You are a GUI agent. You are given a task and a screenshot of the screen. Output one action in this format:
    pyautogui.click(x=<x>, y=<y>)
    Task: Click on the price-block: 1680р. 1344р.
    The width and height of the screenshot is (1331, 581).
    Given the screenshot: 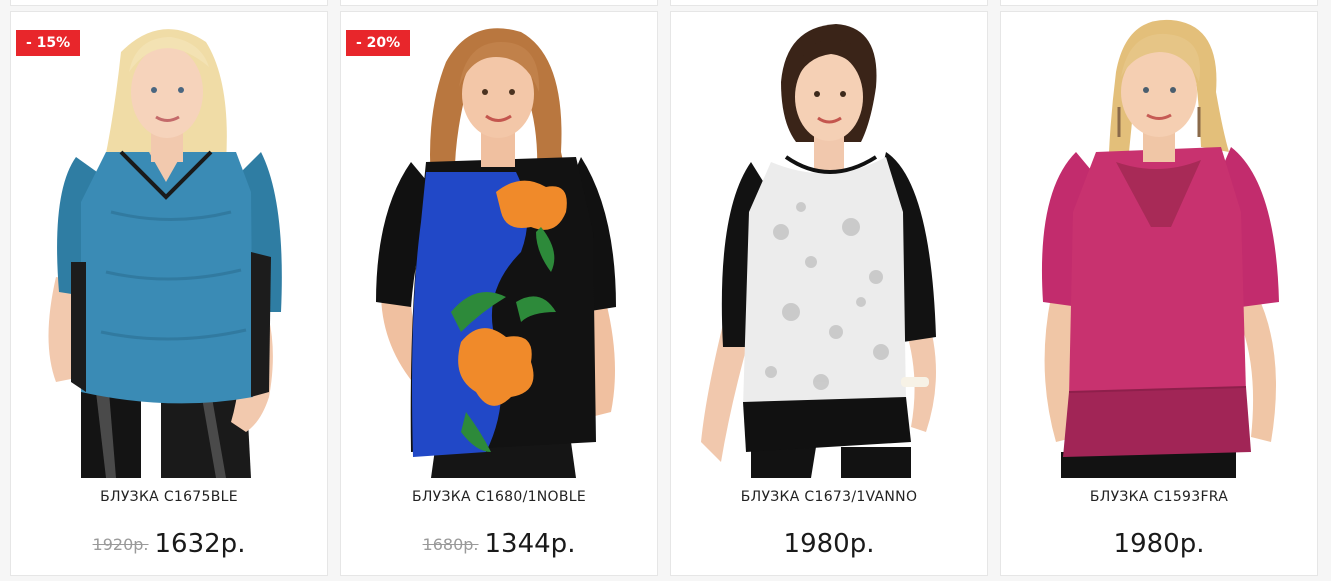 What is the action you would take?
    pyautogui.click(x=499, y=544)
    